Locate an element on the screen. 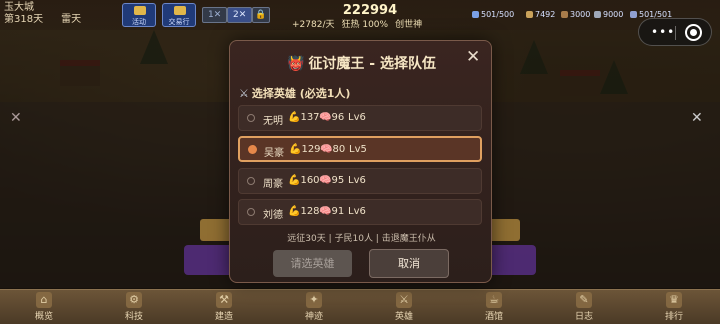 This screenshot has width=720, height=324. hero-intelligence: 🧠91 is located at coordinates (332, 211).